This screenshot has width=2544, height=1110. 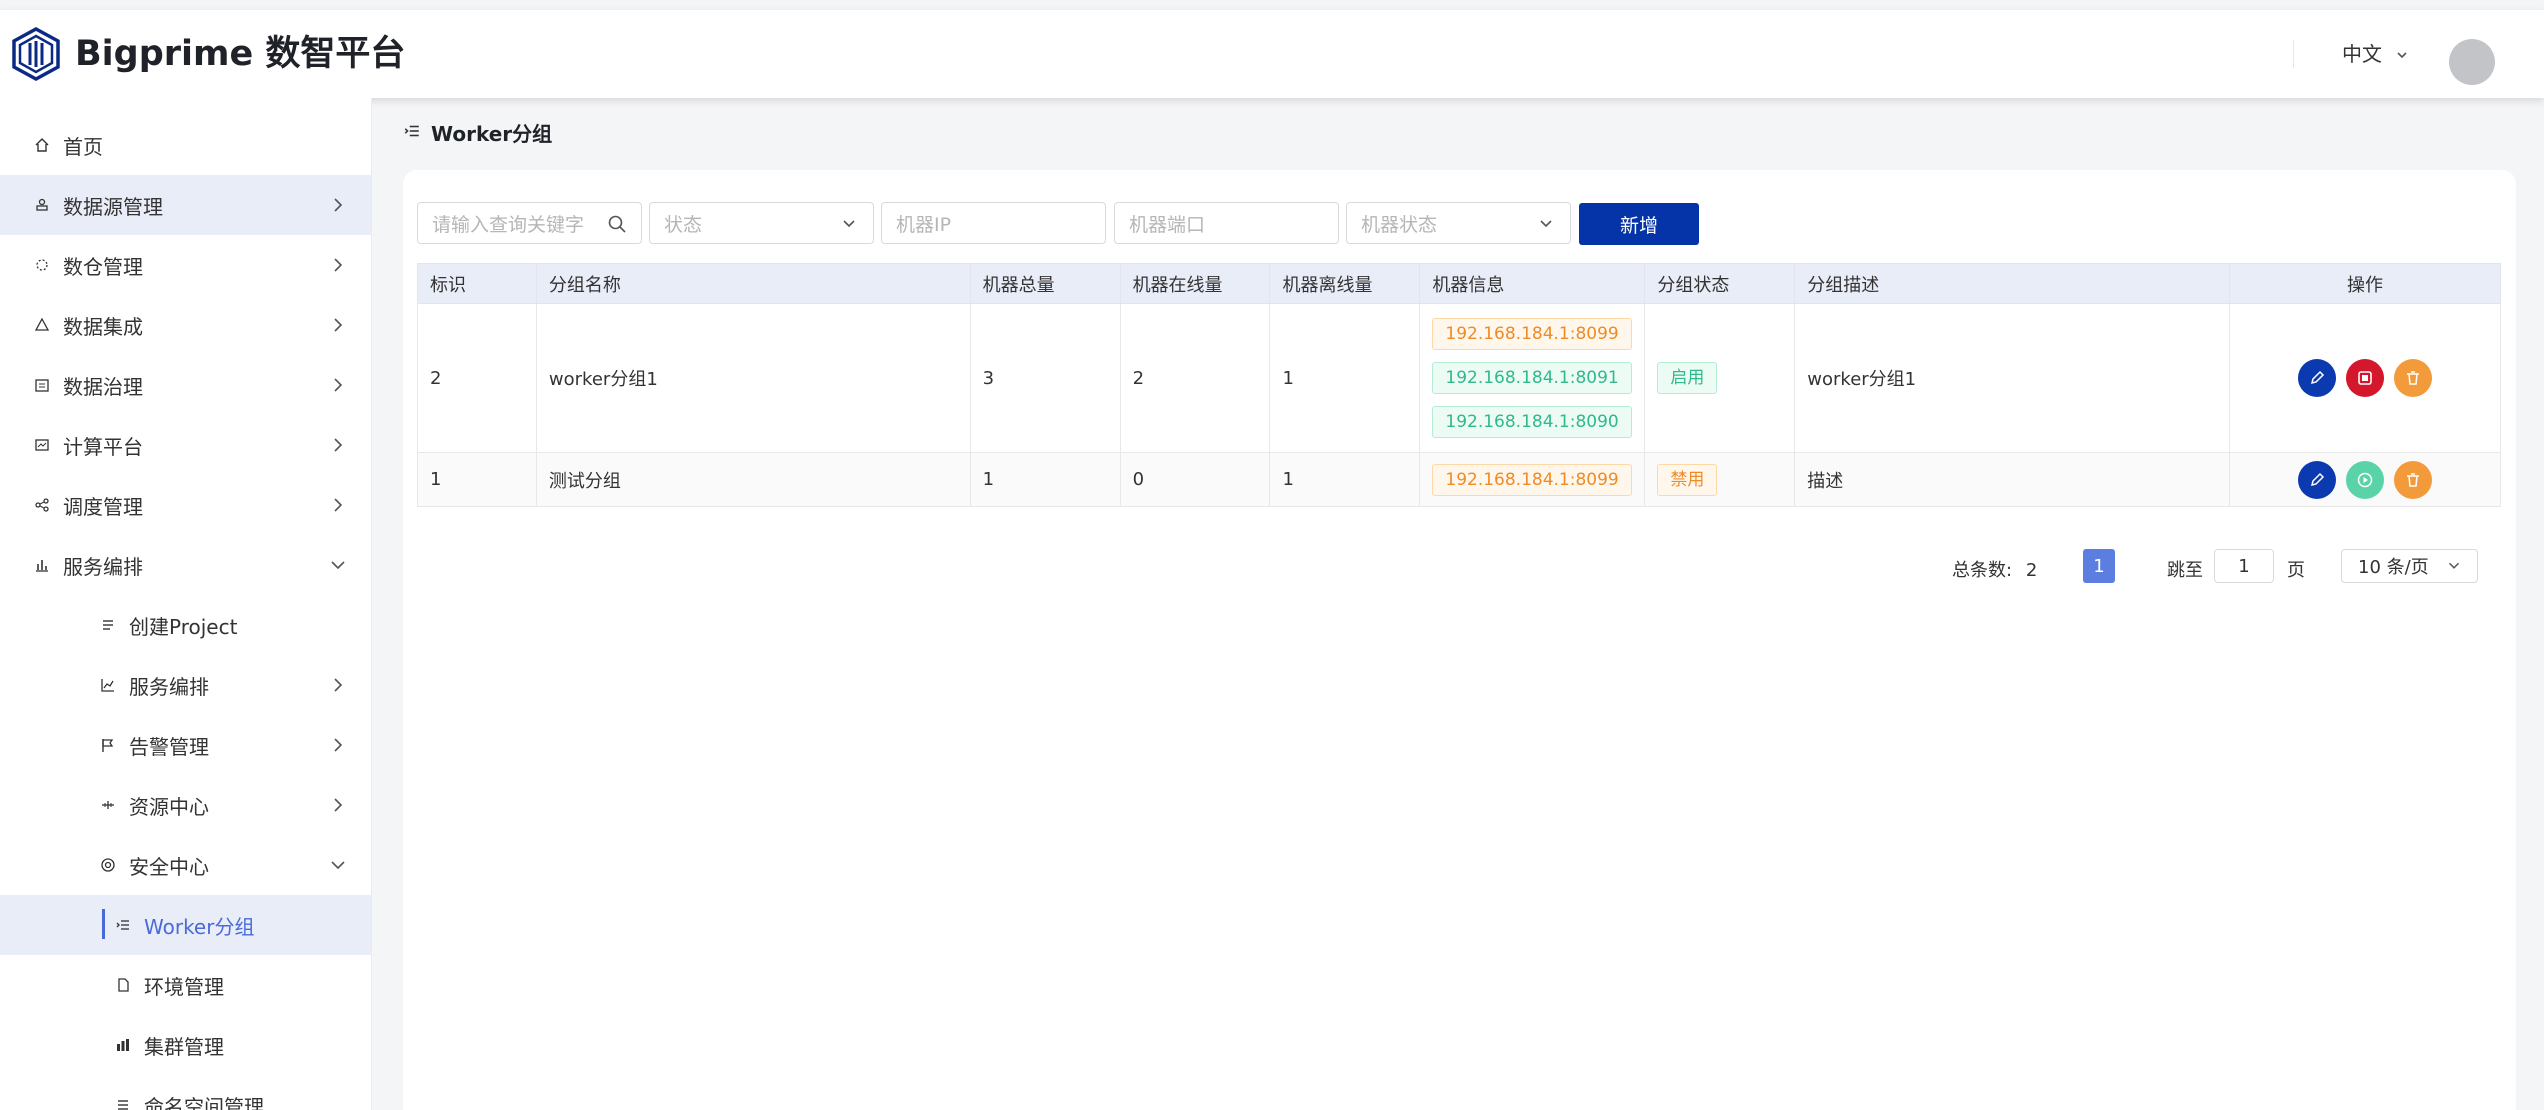 I want to click on sidebar-item-home: 首页, so click(x=185, y=145).